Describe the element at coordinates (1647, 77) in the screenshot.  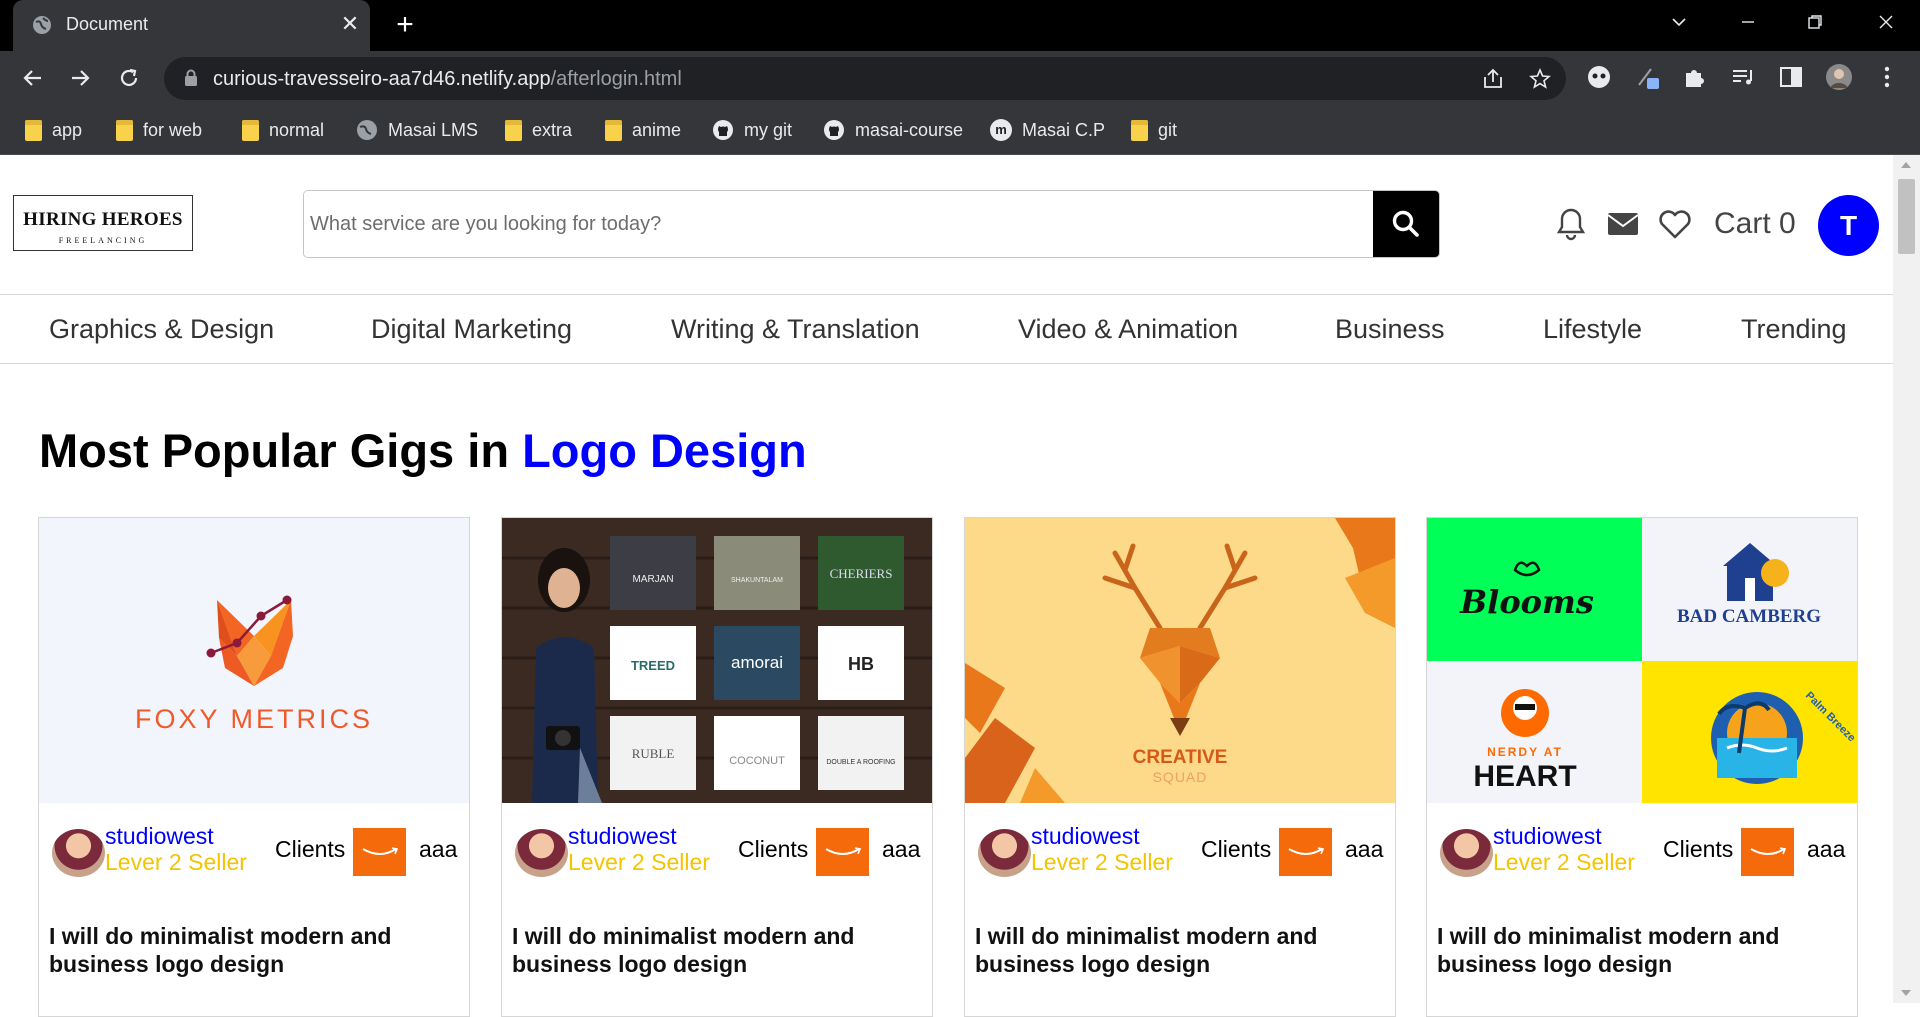
I see `pen-extension-icon` at that location.